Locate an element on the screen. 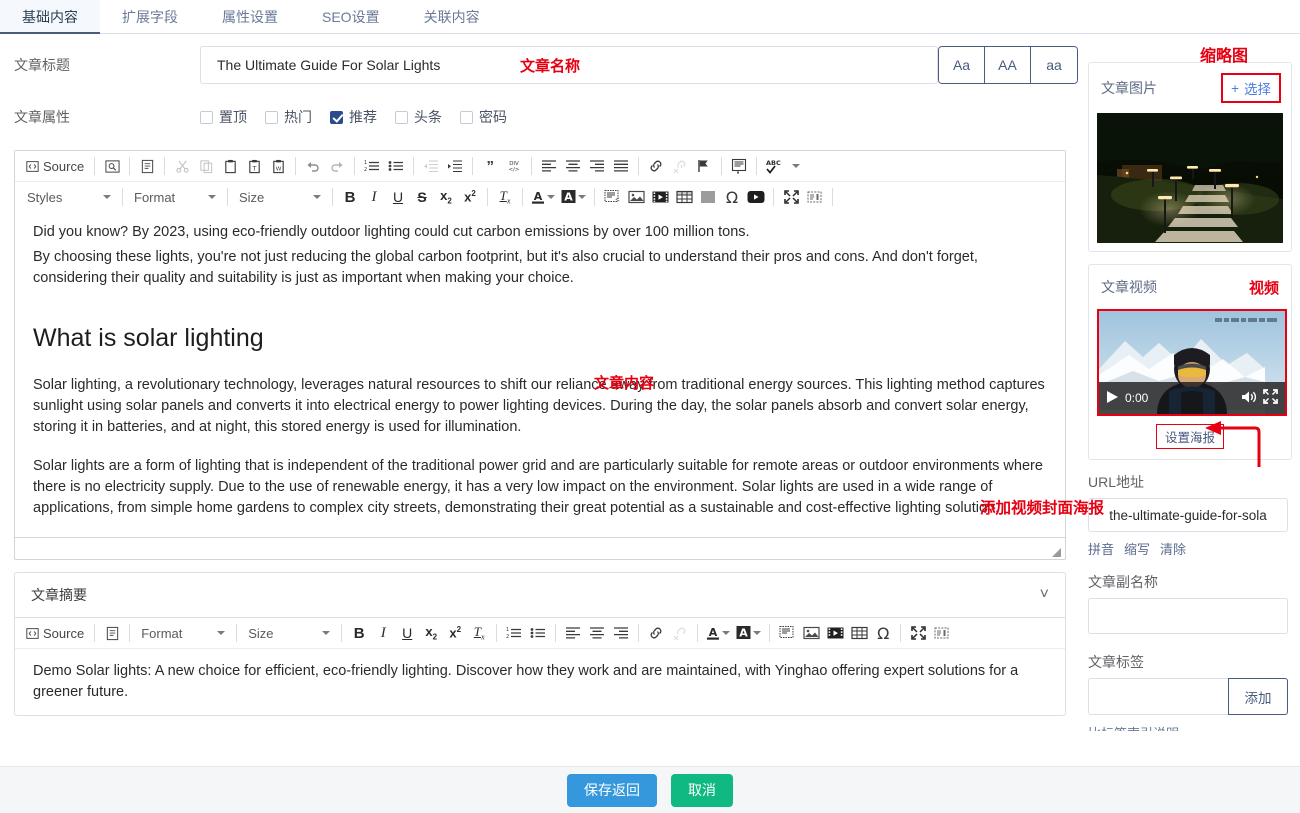 The height and width of the screenshot is (813, 1300). justify-icon is located at coordinates (621, 166).